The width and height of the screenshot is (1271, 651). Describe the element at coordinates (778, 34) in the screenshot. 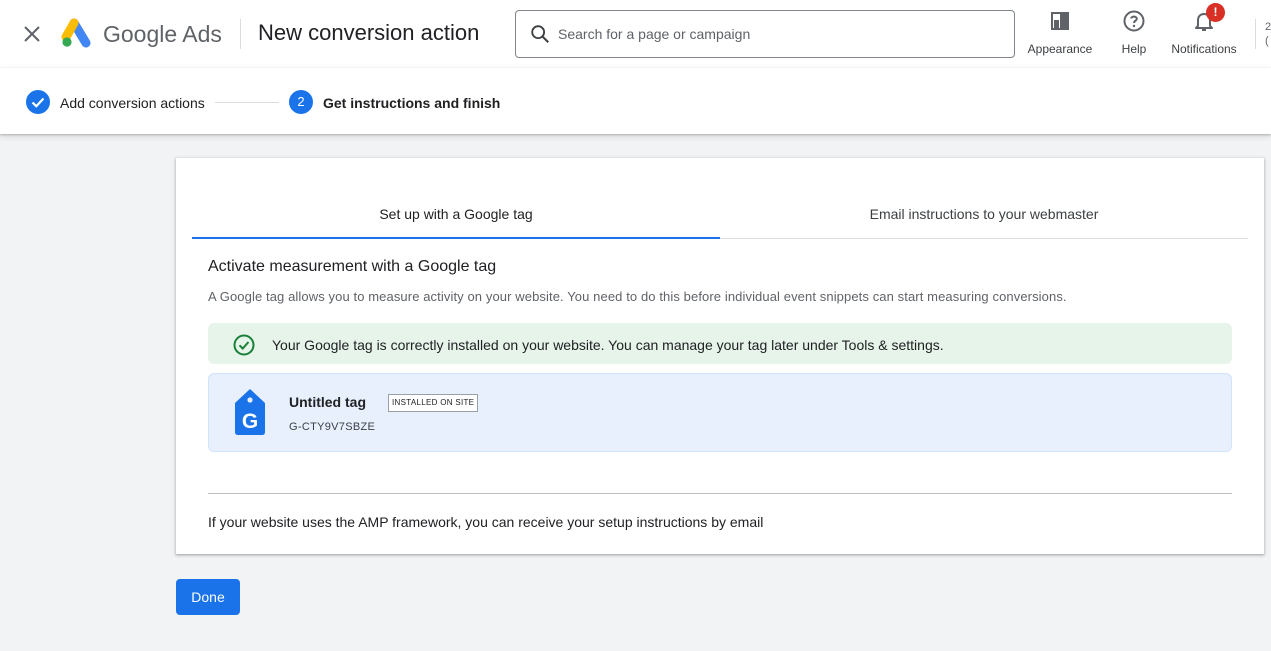

I see `search-input` at that location.